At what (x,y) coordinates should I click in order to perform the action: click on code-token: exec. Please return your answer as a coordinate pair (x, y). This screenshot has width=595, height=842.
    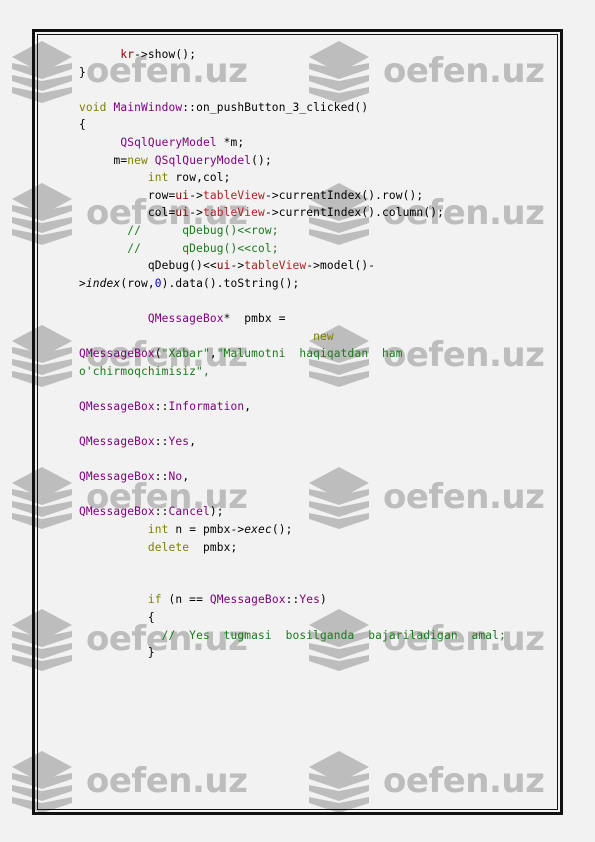
    Looking at the image, I should click on (258, 530).